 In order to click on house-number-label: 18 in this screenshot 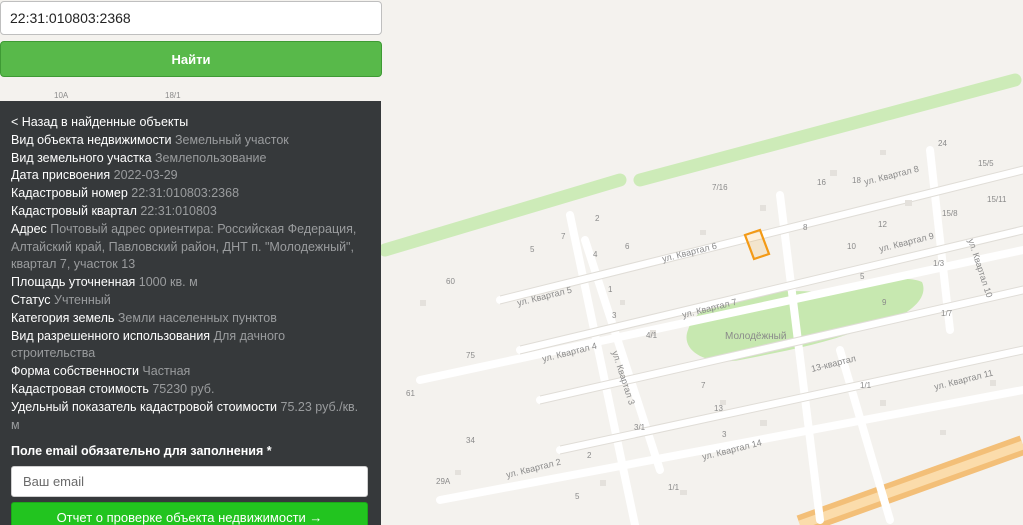, I will do `click(856, 180)`.